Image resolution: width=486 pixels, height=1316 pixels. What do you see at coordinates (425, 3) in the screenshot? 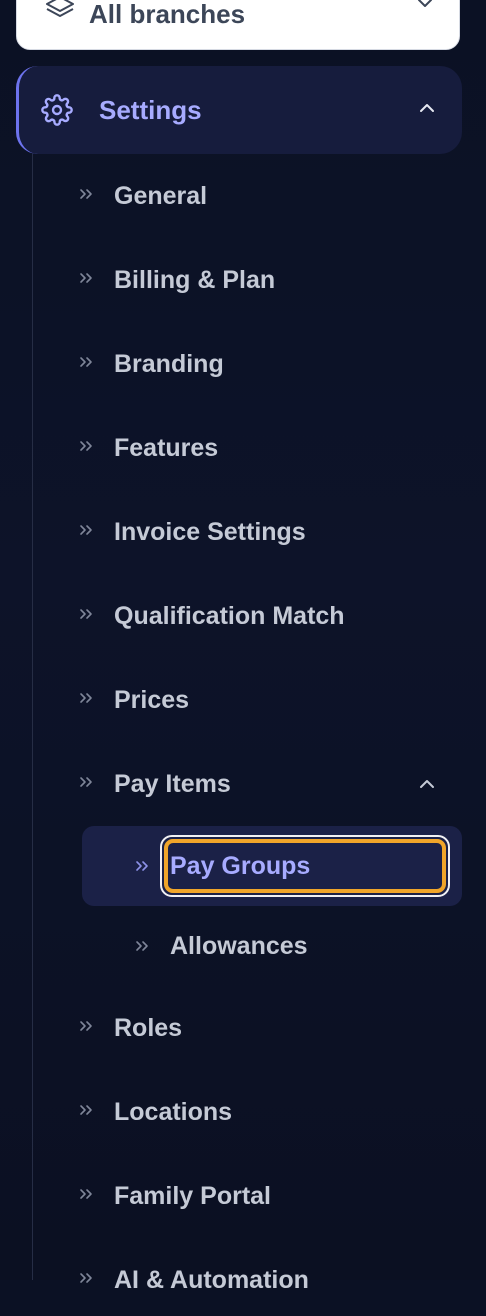
I see `chevron-down-icon` at bounding box center [425, 3].